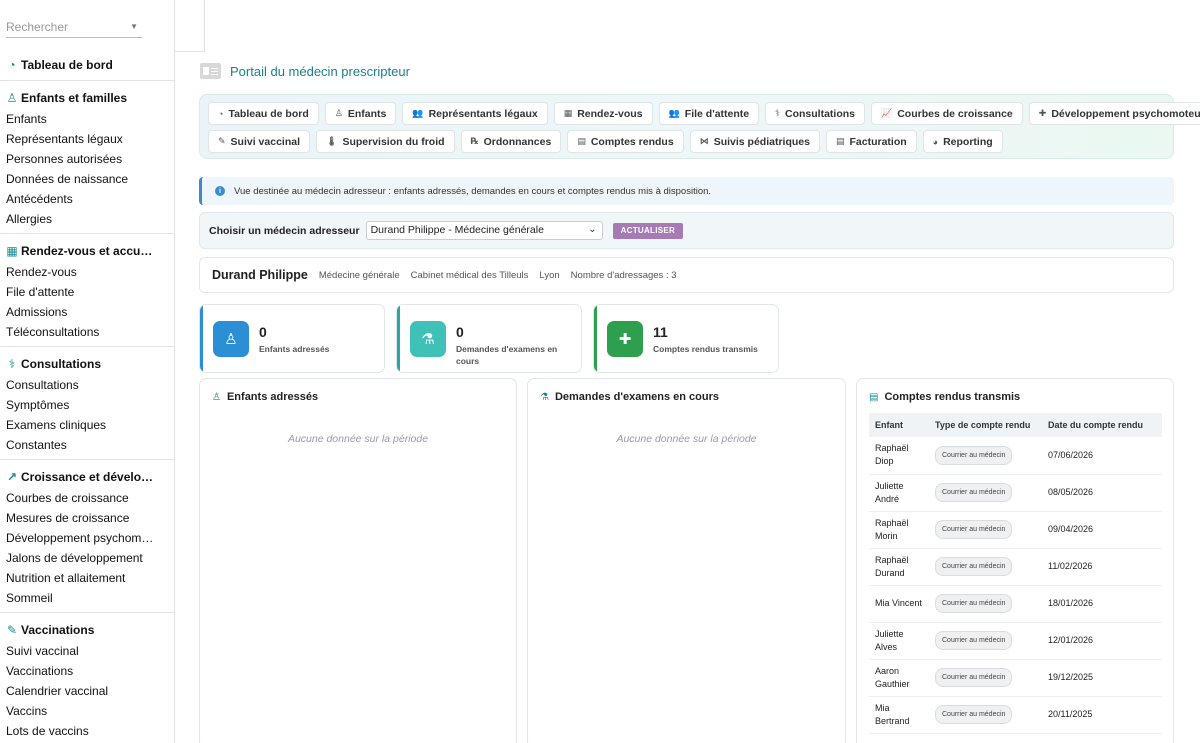  What do you see at coordinates (87, 630) in the screenshot?
I see `sidebar-section-header: ✎ Vaccinations` at bounding box center [87, 630].